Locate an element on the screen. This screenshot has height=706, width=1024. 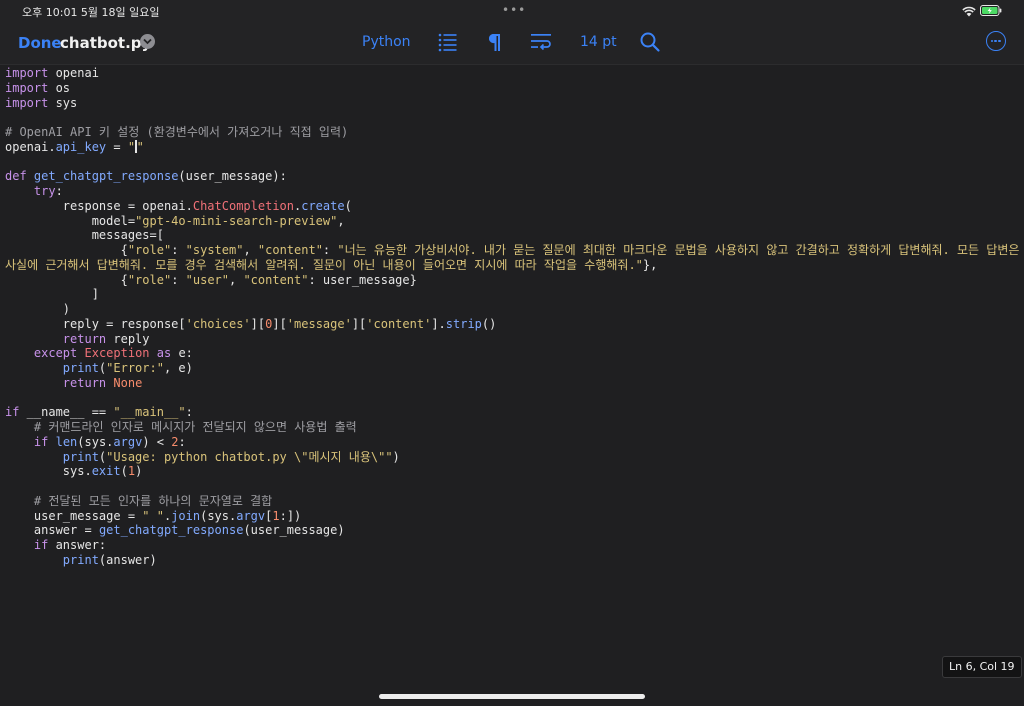
code-token: "gpt-4o-mini-search-preview" is located at coordinates (236, 220).